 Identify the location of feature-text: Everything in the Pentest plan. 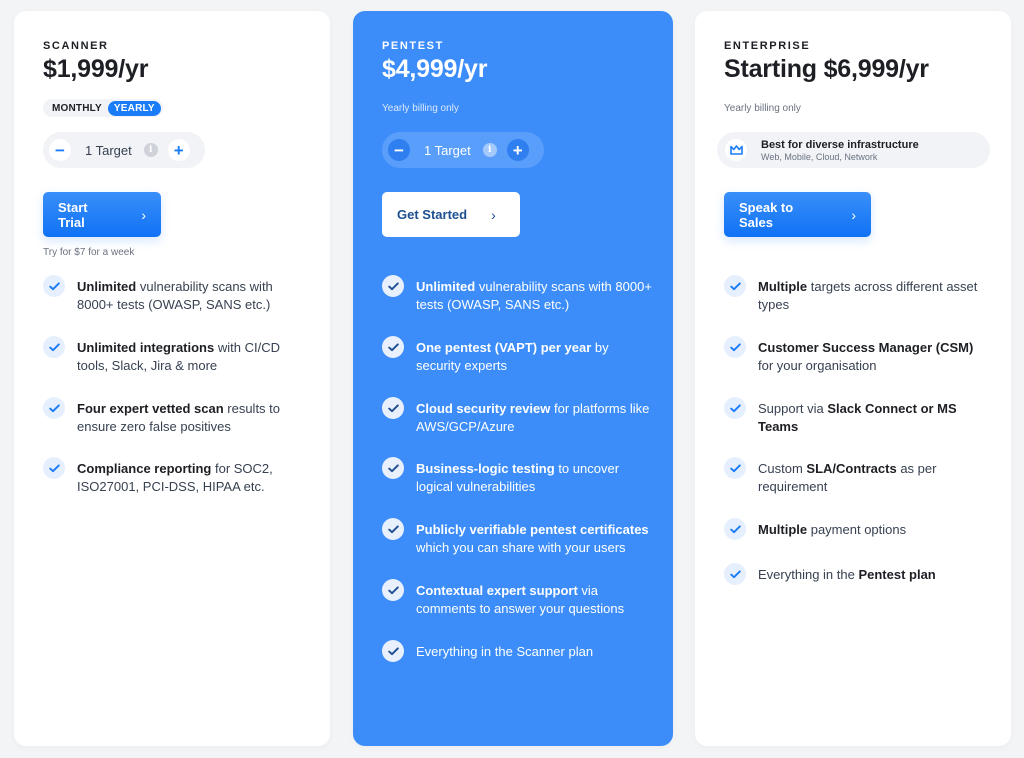
(847, 574).